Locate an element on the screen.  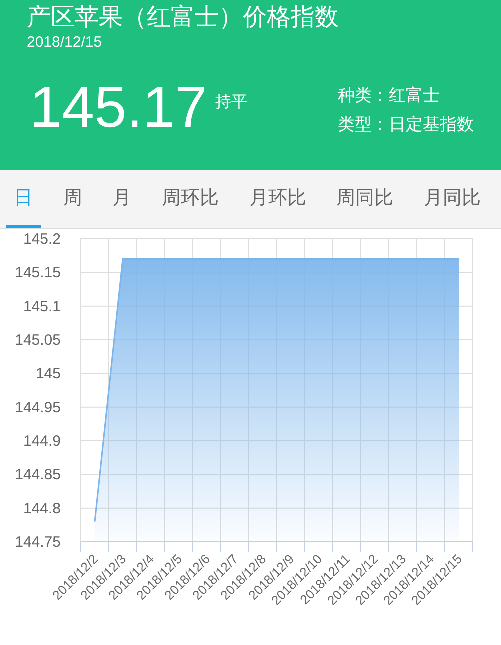
page-title: 产区苹果（红富士）价格指数 is located at coordinates (183, 17).